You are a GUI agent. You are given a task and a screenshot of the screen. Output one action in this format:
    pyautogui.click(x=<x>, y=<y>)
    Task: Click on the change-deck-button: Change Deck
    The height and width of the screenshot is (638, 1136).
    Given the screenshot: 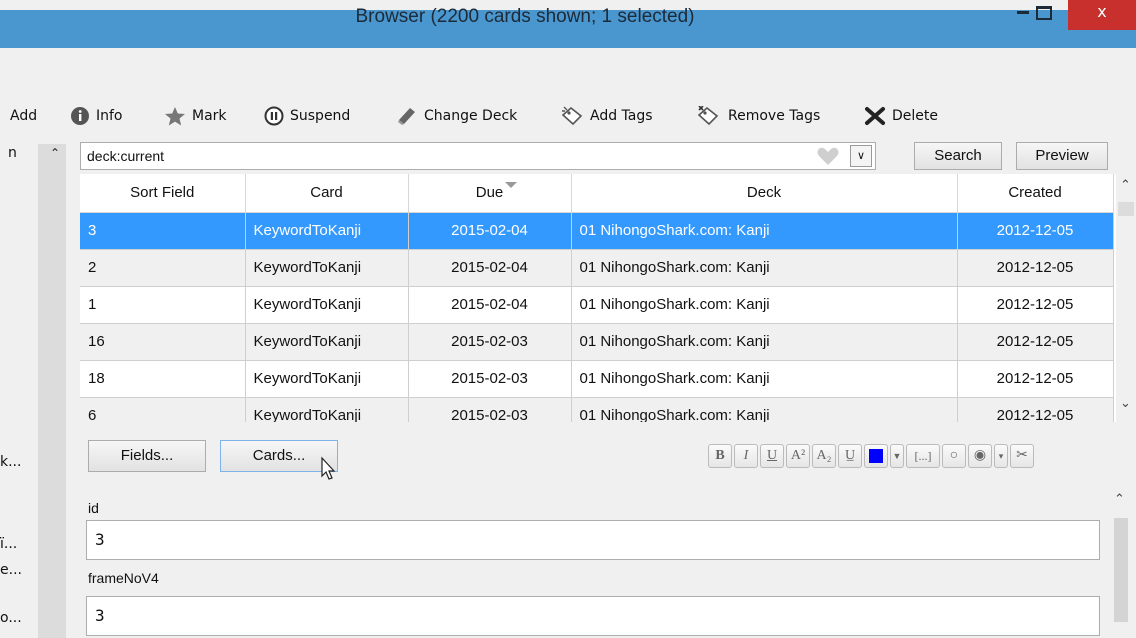 What is the action you would take?
    pyautogui.click(x=456, y=116)
    